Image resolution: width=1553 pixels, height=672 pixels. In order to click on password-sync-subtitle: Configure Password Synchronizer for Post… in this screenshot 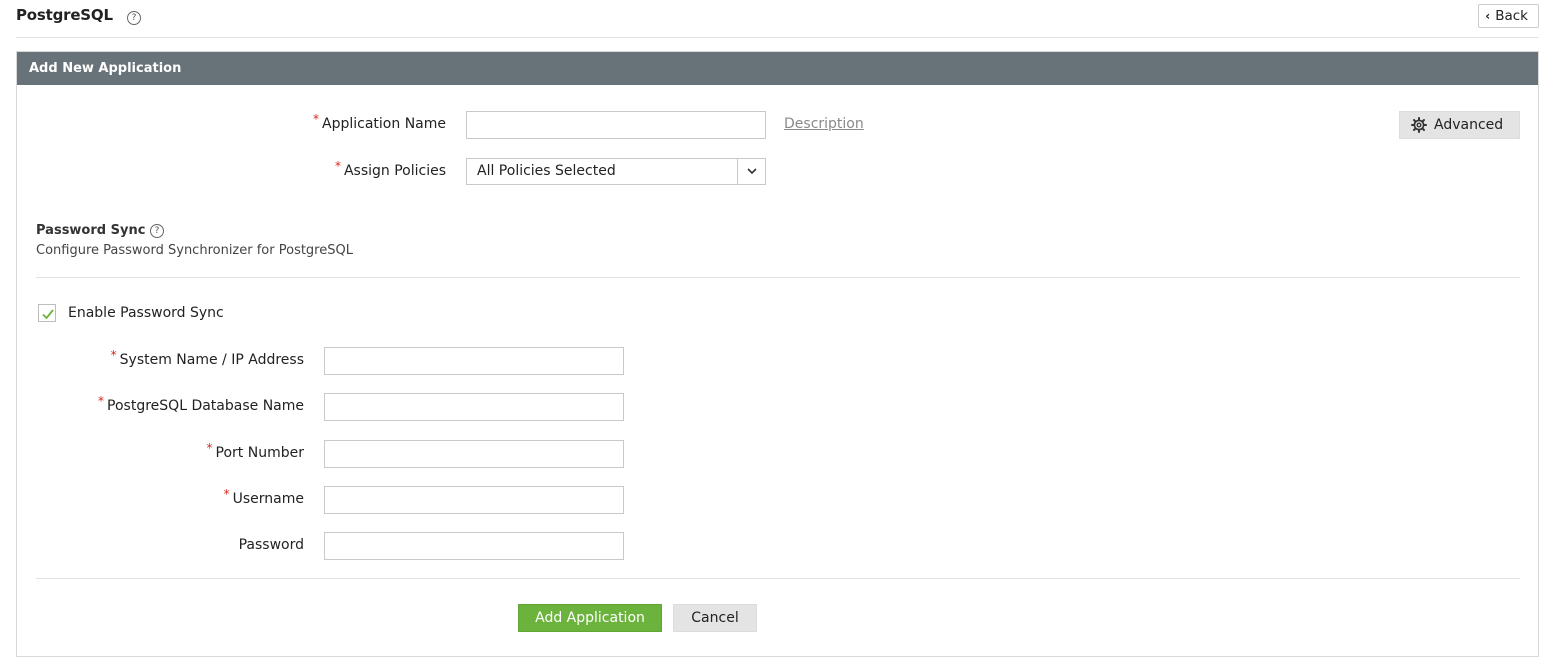, I will do `click(194, 250)`.